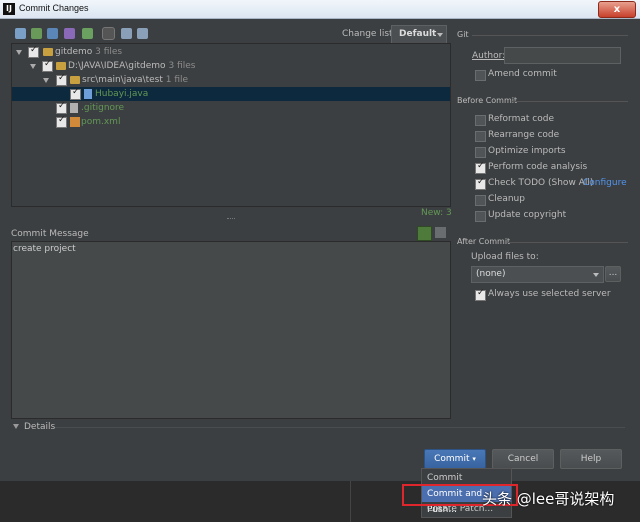  What do you see at coordinates (50, 234) in the screenshot?
I see `commit-message-label: Commit Message` at bounding box center [50, 234].